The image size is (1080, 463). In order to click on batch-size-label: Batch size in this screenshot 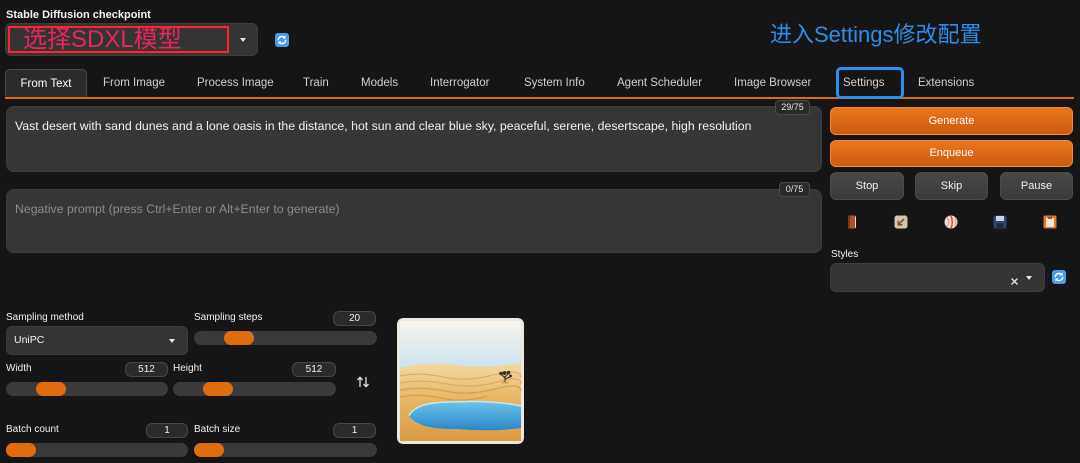, I will do `click(217, 429)`.